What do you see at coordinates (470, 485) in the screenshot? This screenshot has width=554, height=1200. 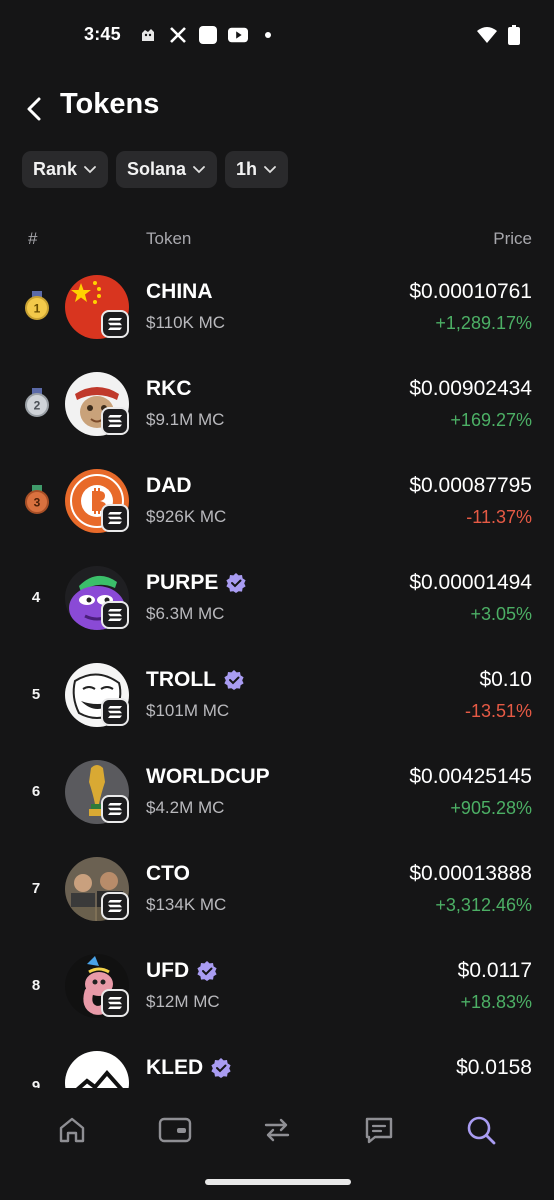 I see `token-price: $0.00087795` at bounding box center [470, 485].